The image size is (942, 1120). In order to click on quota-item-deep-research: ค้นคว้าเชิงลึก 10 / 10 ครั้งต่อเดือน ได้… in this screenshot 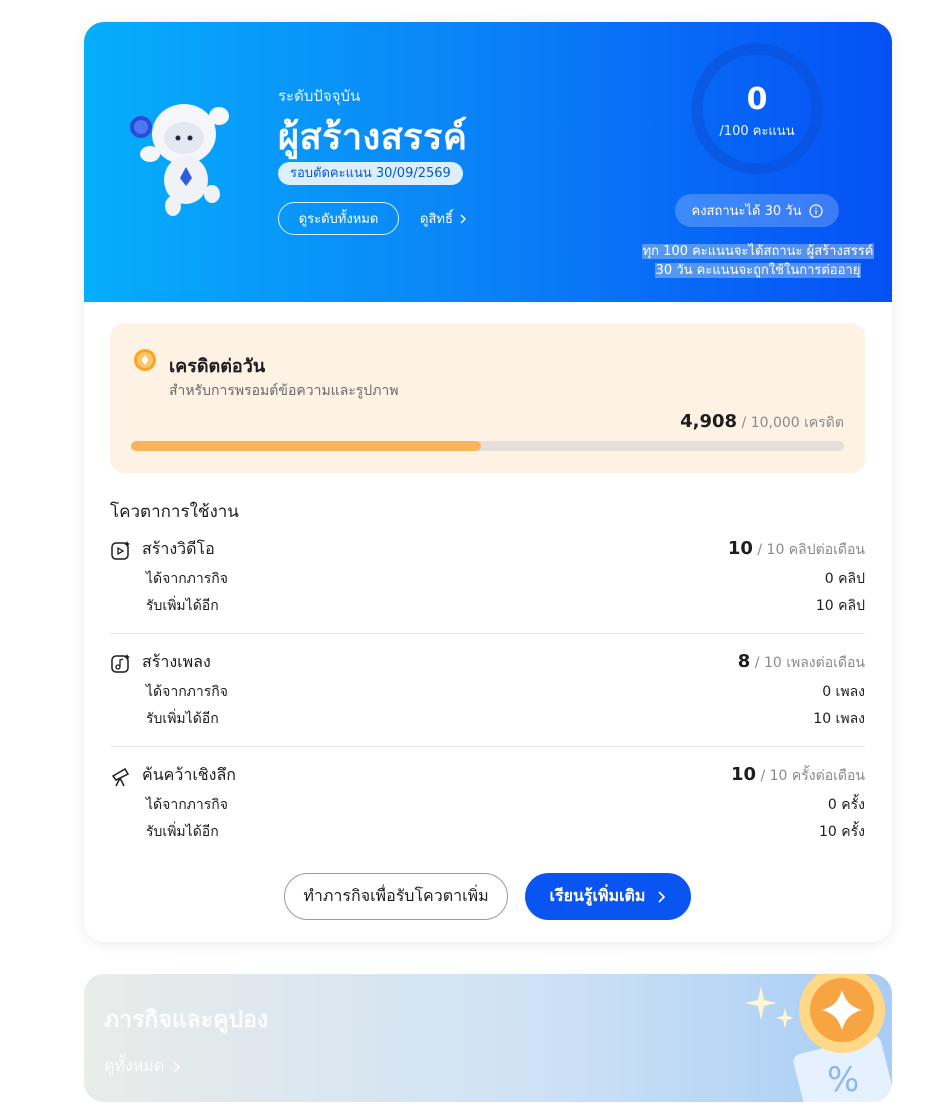, I will do `click(487, 798)`.